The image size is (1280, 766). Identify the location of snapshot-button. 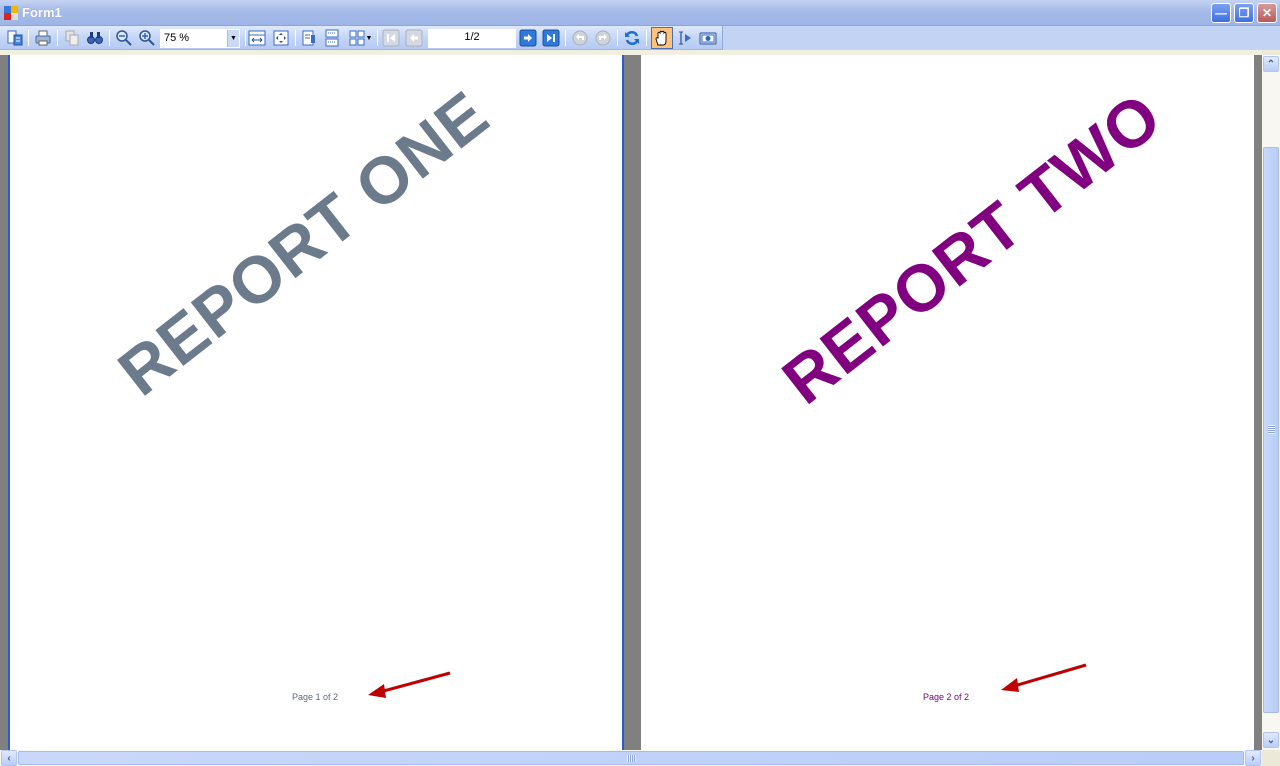
(708, 38).